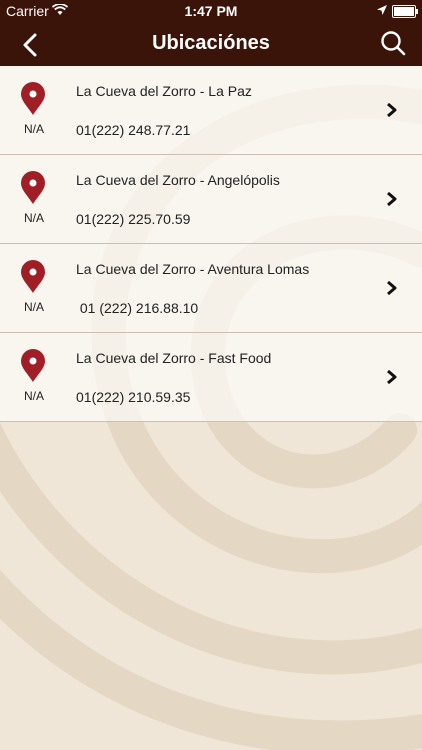 The image size is (422, 750). What do you see at coordinates (382, 10) in the screenshot?
I see `location-arrow-icon` at bounding box center [382, 10].